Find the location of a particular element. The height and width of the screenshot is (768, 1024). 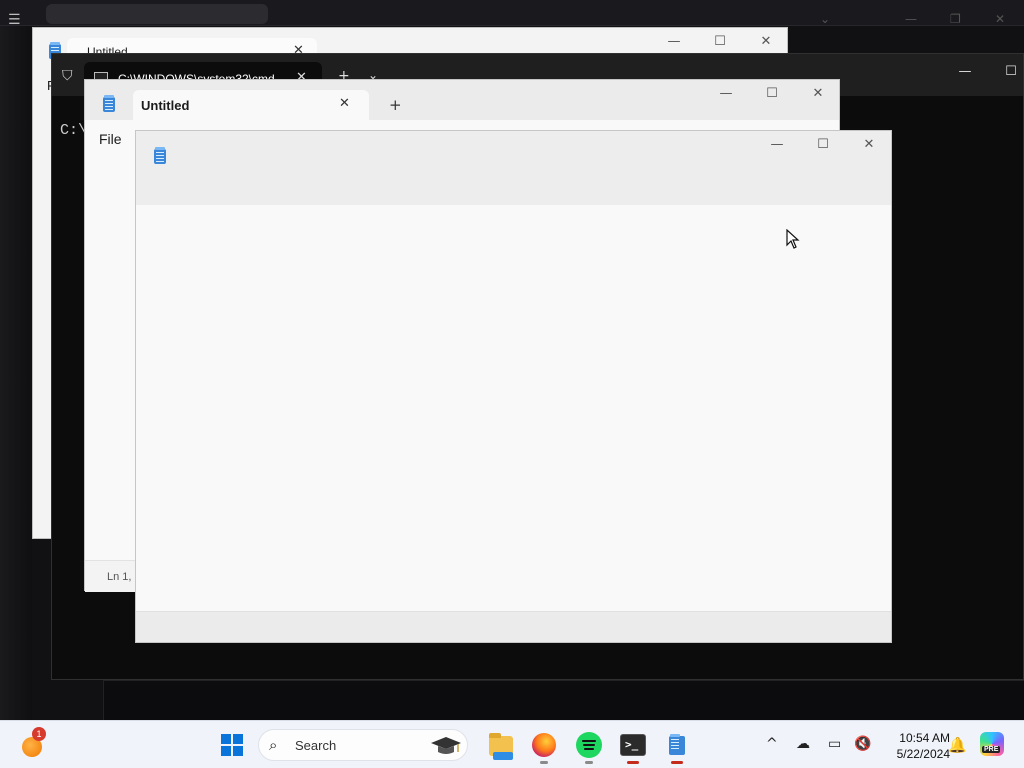

copilot-preview-badge: PRE is located at coordinates (991, 749).